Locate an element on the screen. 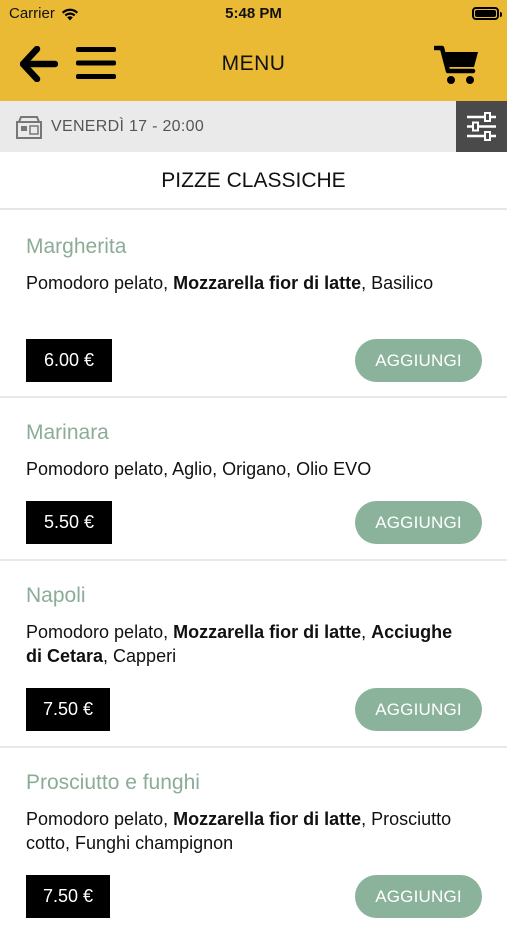  delivery-counter-icon is located at coordinates (29, 127).